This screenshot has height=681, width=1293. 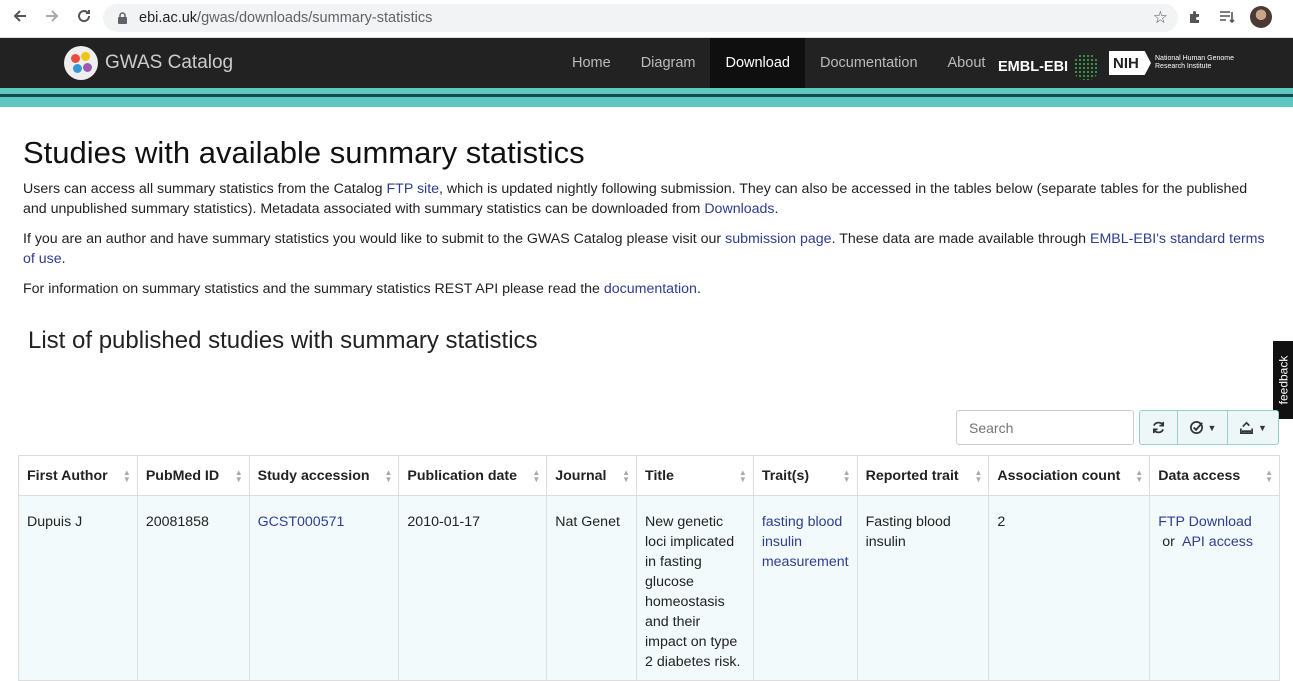 I want to click on refresh-button, so click(x=1159, y=427).